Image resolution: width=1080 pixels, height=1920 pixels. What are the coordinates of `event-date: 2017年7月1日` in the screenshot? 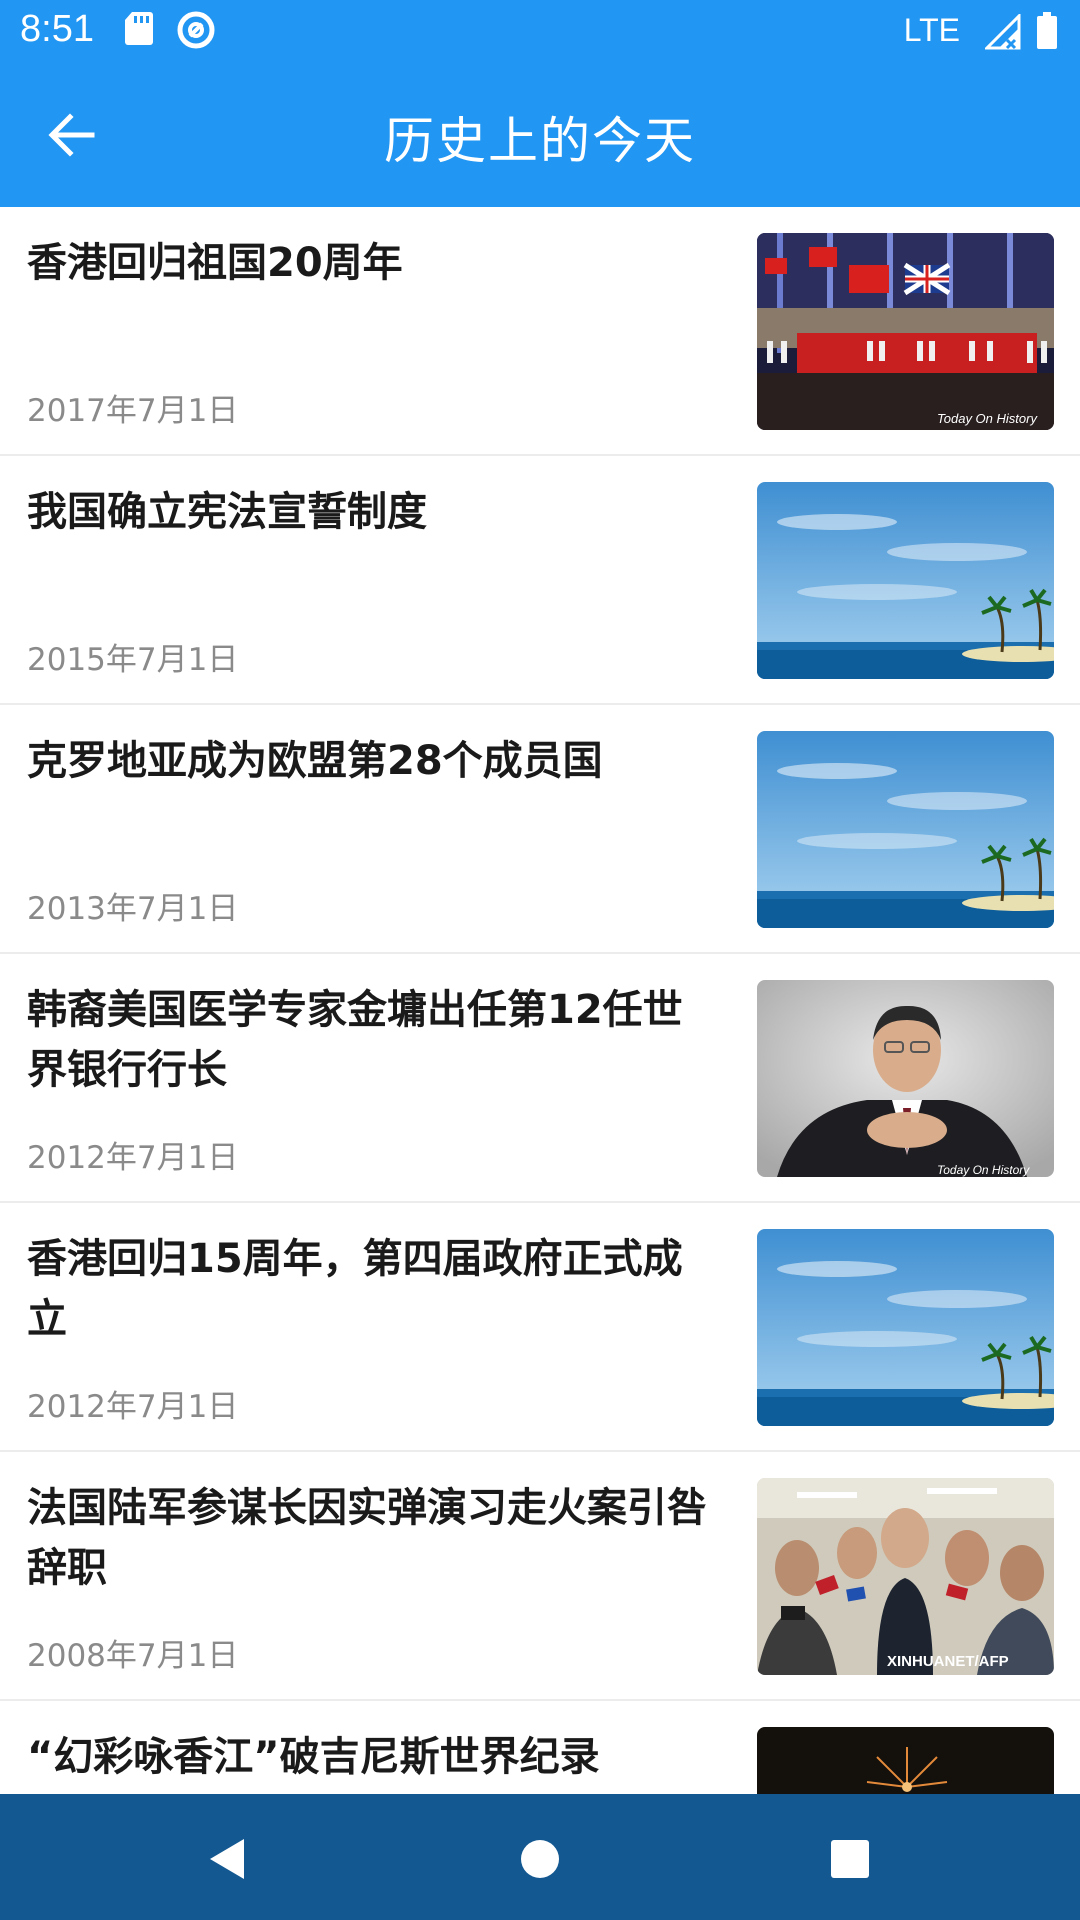 It's located at (133, 411).